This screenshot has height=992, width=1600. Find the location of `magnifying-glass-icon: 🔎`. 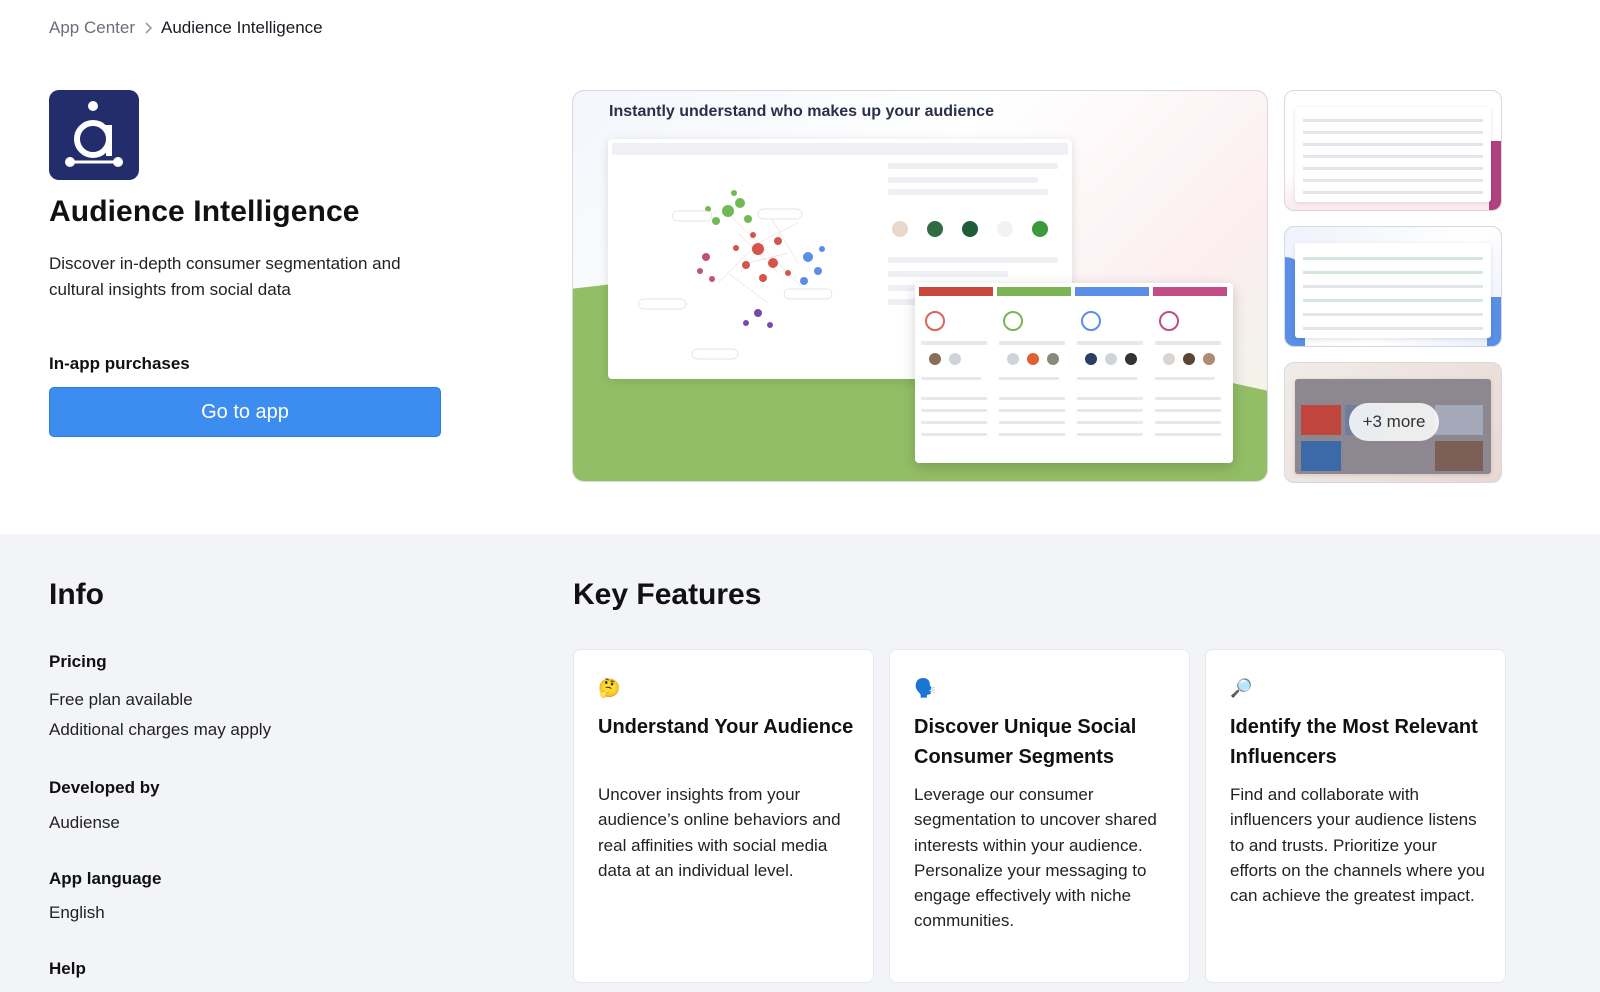

magnifying-glass-icon: 🔎 is located at coordinates (1241, 688).